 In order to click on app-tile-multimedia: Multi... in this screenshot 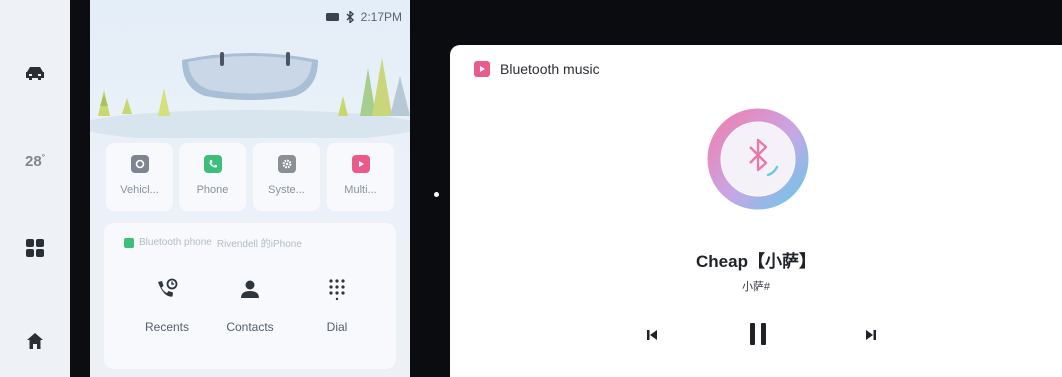, I will do `click(360, 177)`.